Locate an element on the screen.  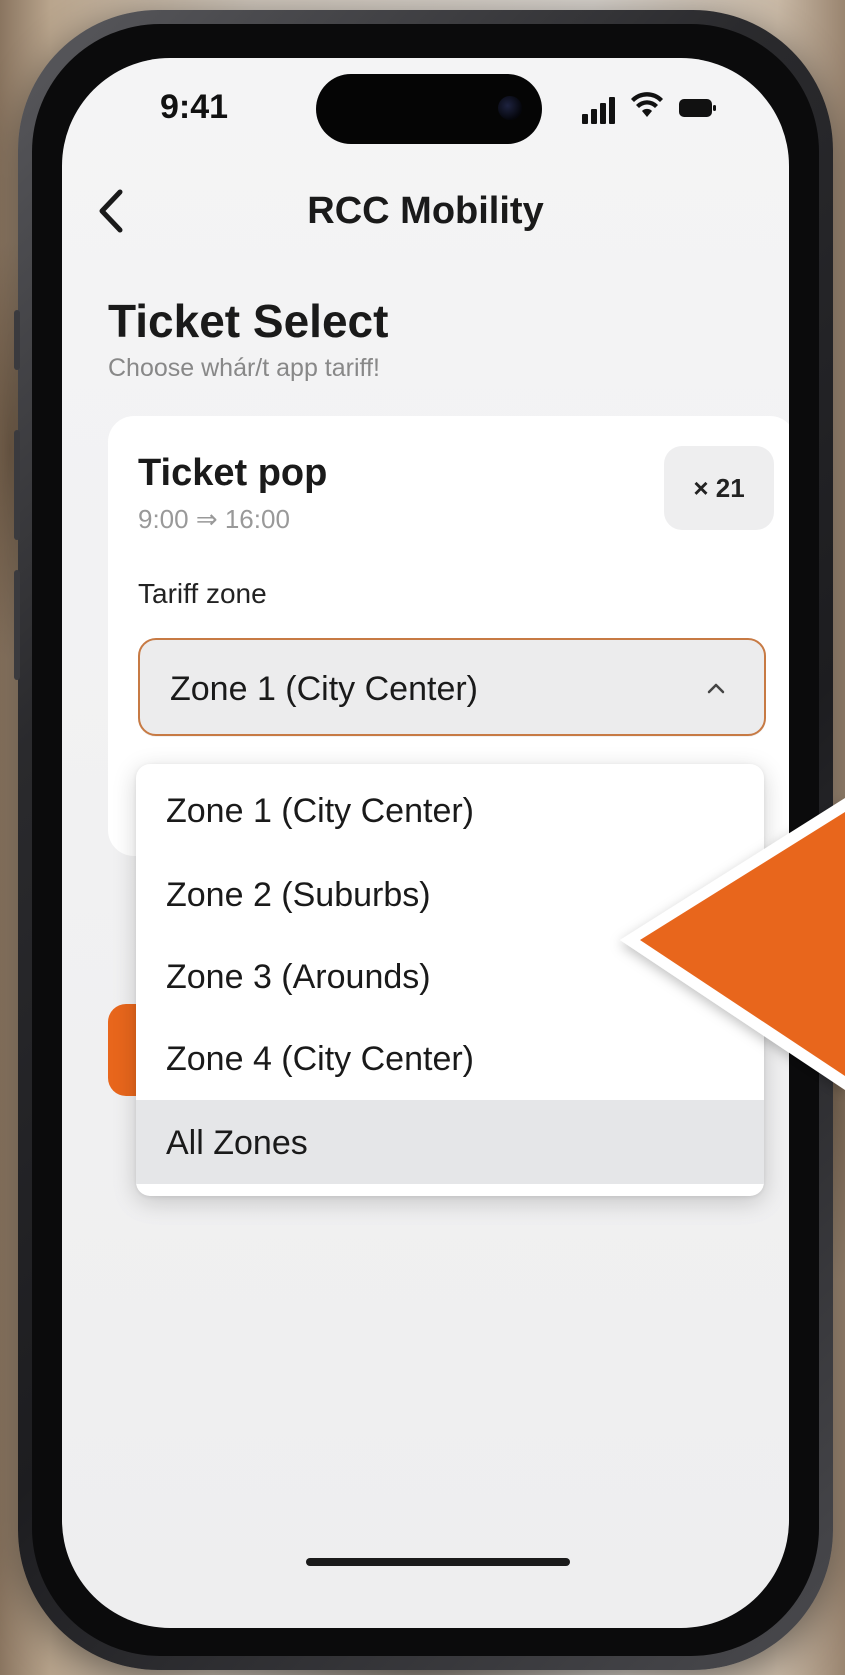
nav-title: RCC Mobility is located at coordinates (425, 211).